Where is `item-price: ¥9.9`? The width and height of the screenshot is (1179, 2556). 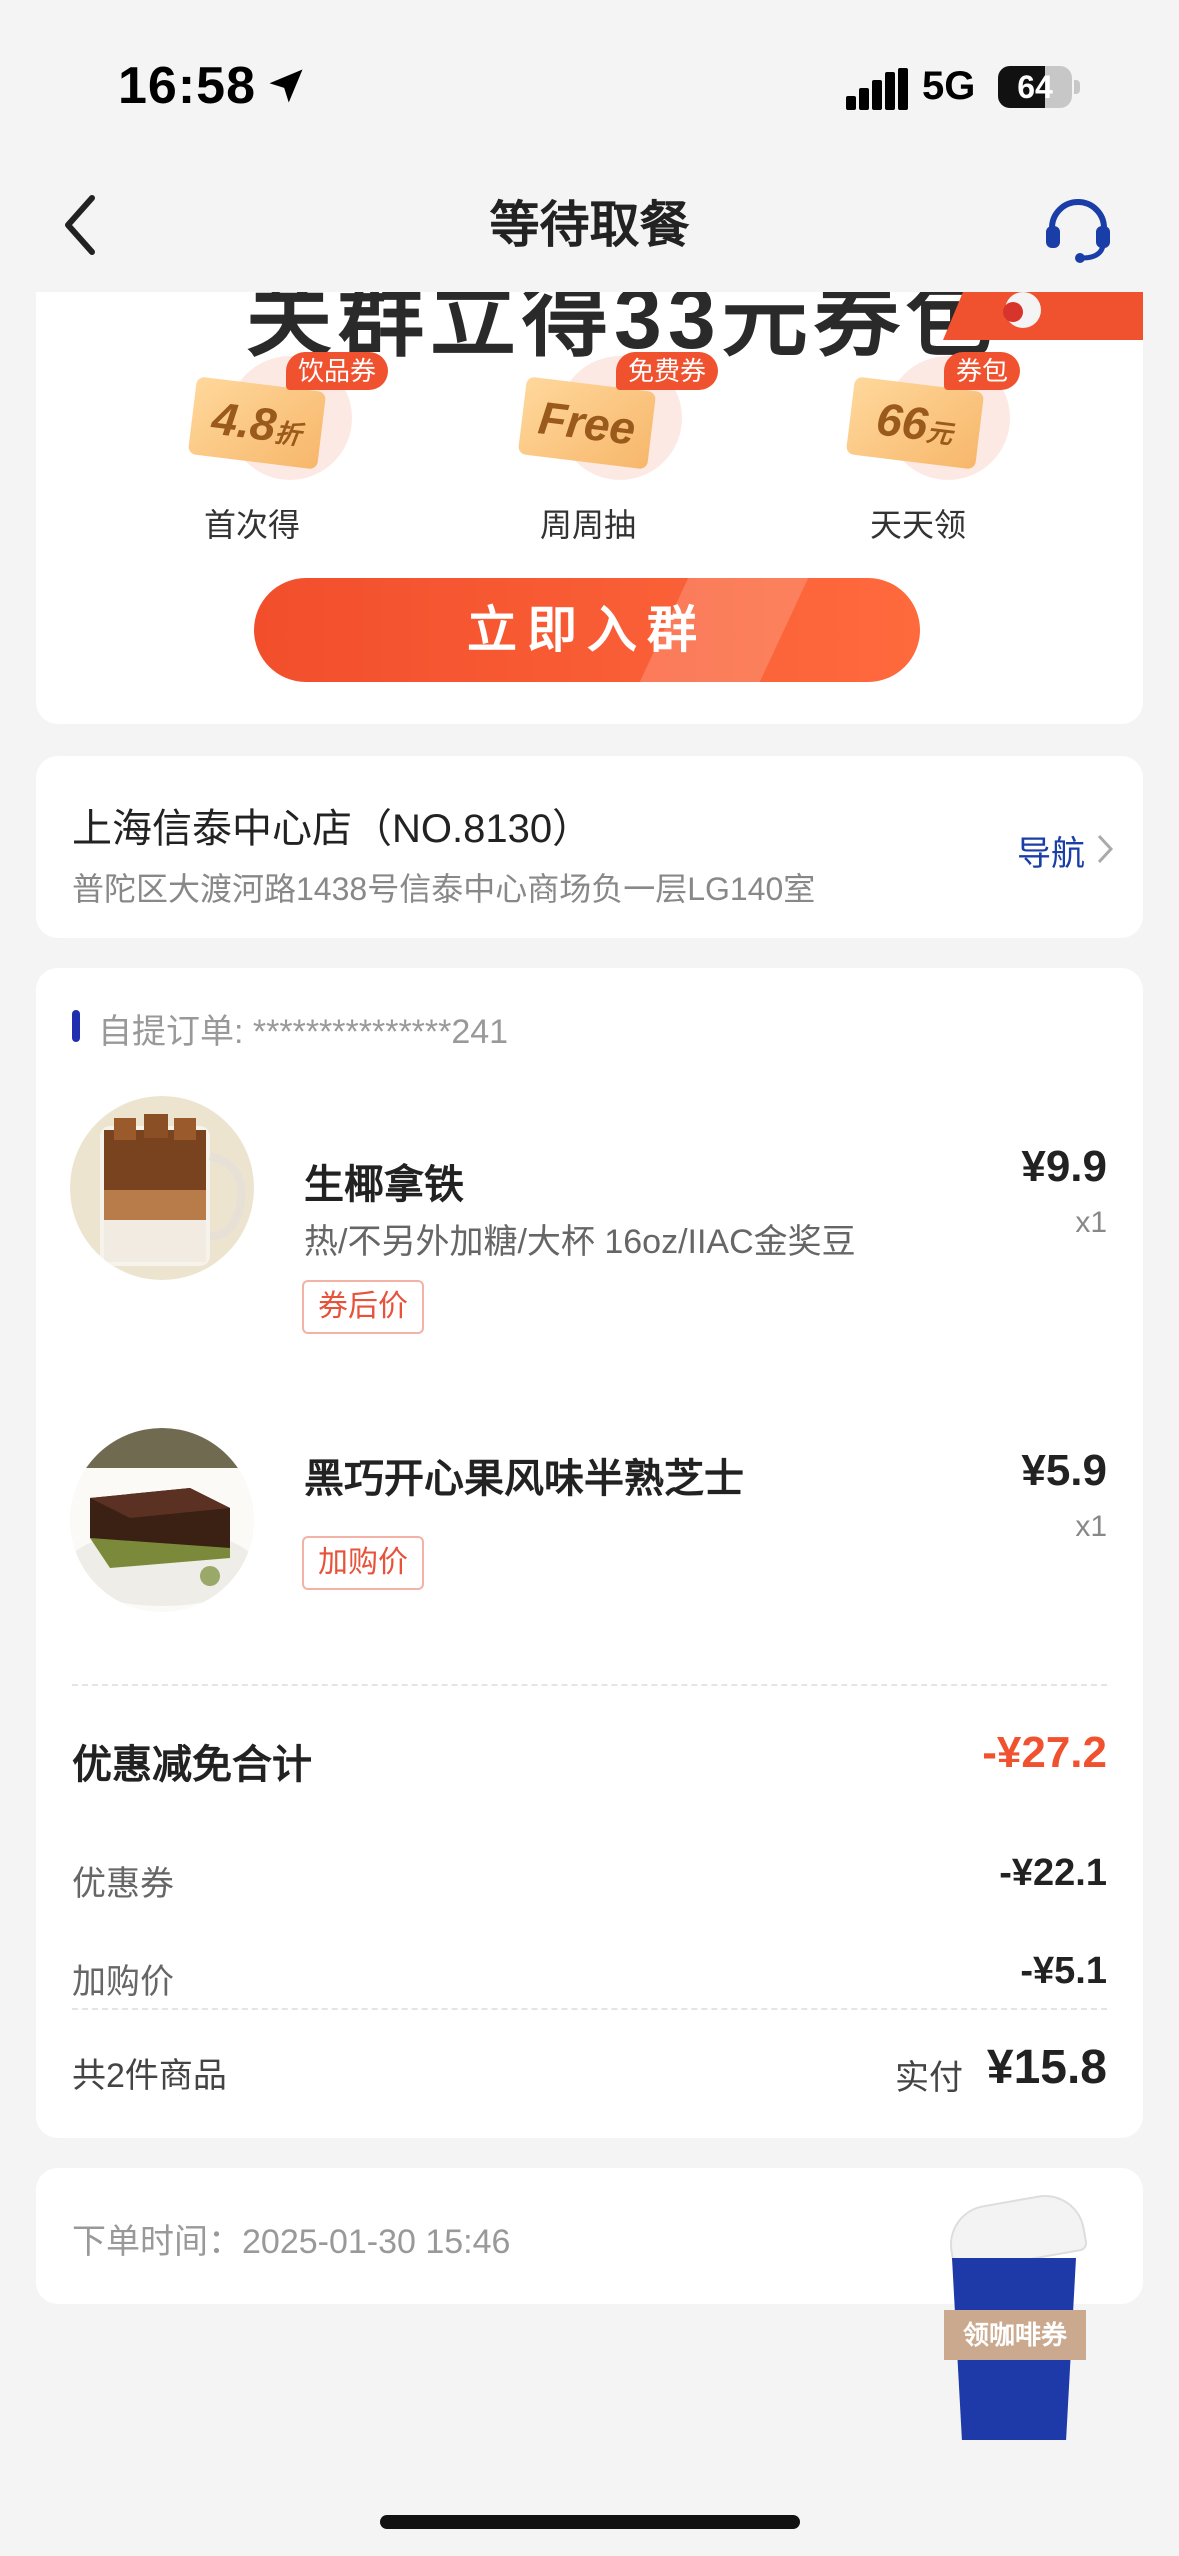
item-price: ¥9.9 is located at coordinates (1064, 1166).